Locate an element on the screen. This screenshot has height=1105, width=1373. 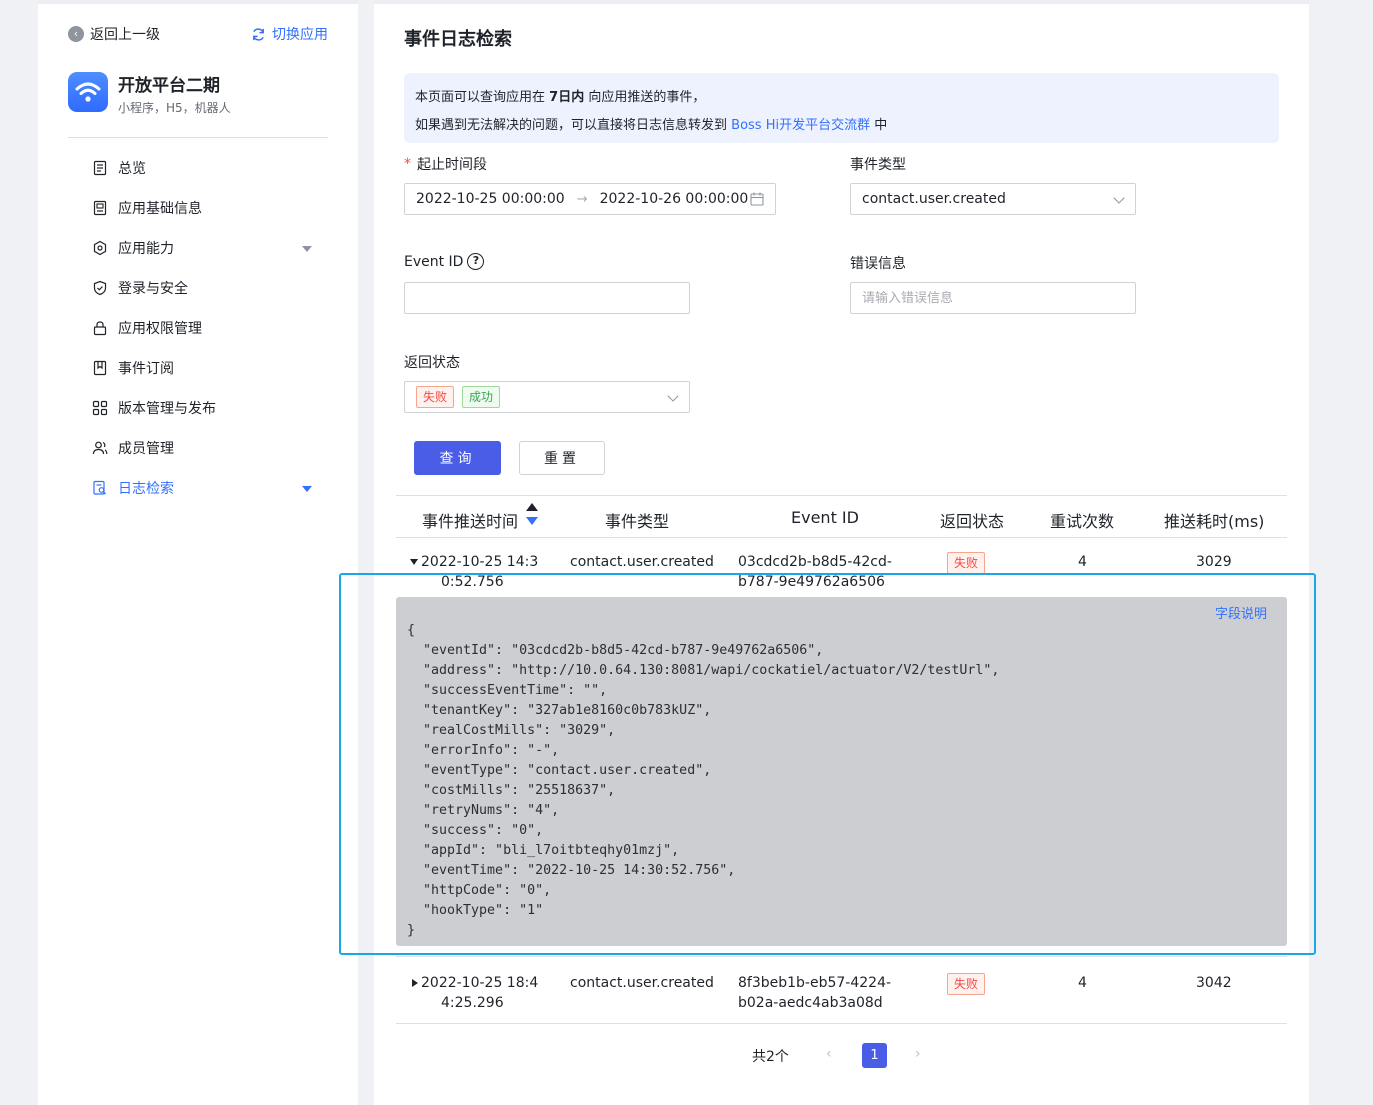
event-type-label-text: 事件类型 is located at coordinates (878, 165).